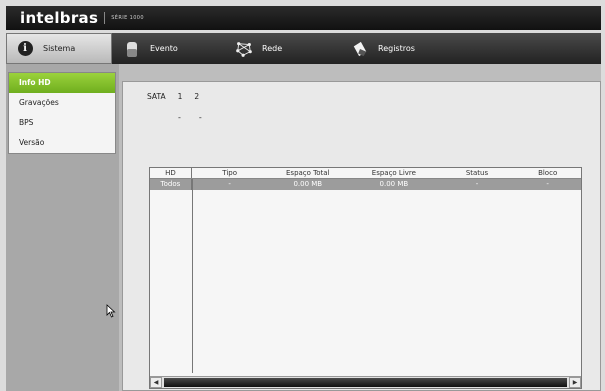 The width and height of the screenshot is (605, 391). Describe the element at coordinates (127, 18) in the screenshot. I see `brand-series: SÉRIE 1000` at that location.